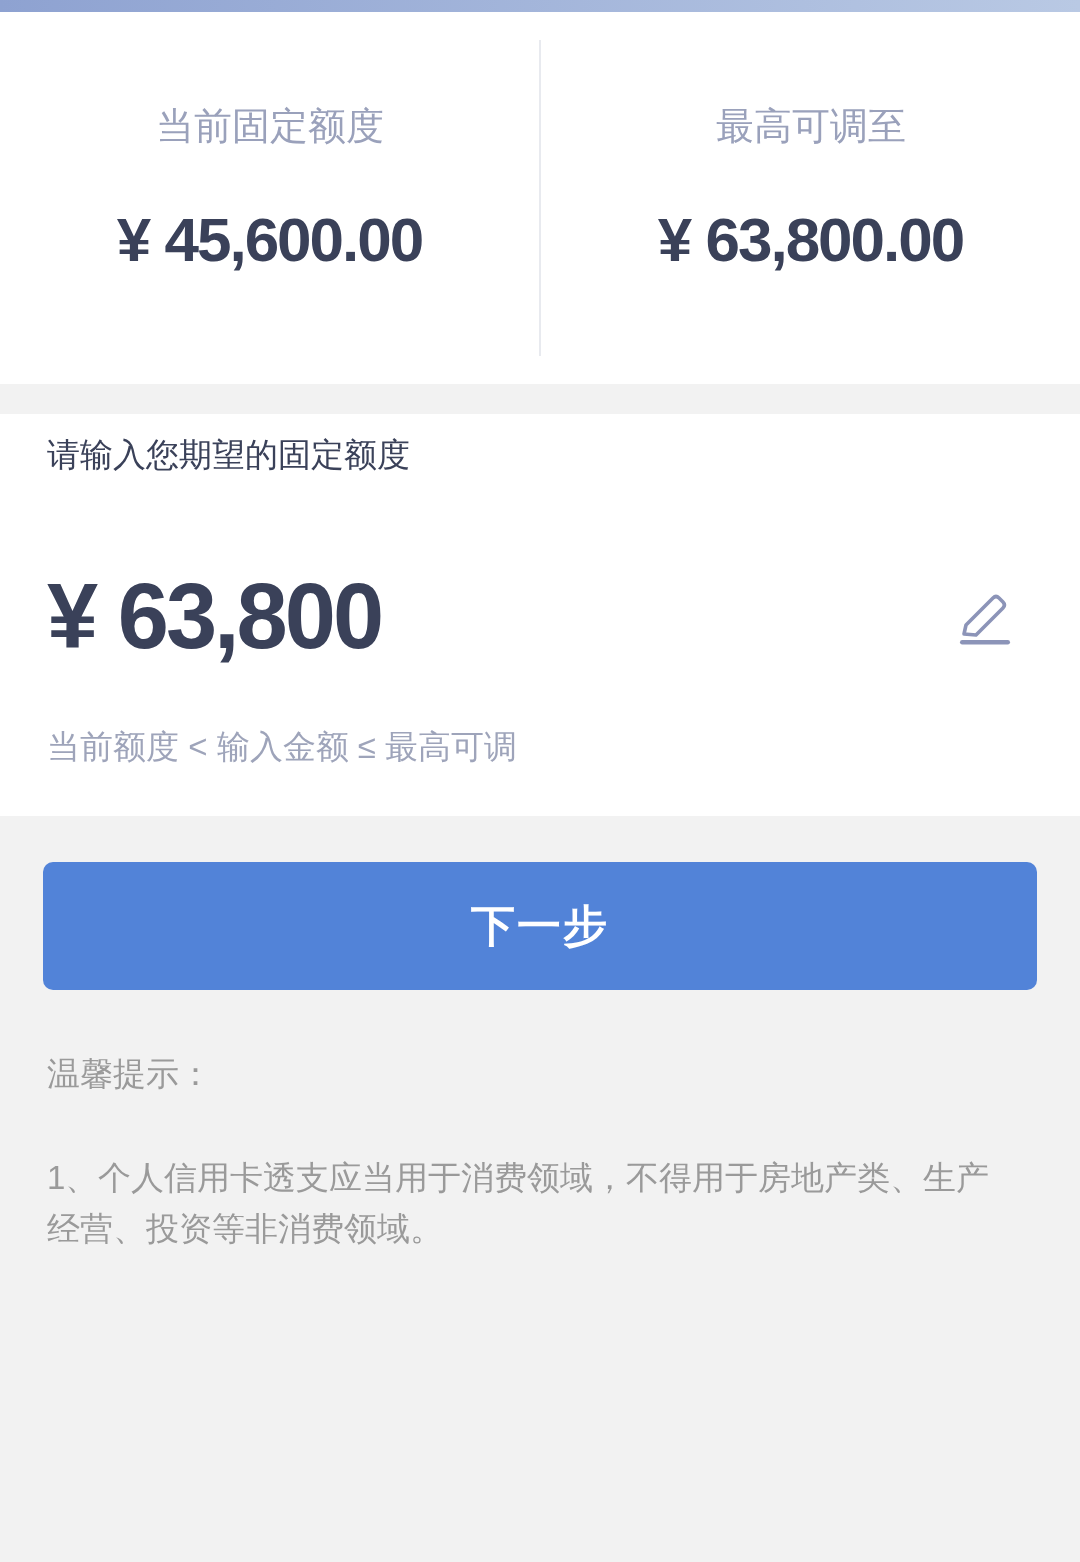  Describe the element at coordinates (283, 747) in the screenshot. I see `amount-hint: 当前额度 < 输入金额 ≤ 最高可调` at that location.